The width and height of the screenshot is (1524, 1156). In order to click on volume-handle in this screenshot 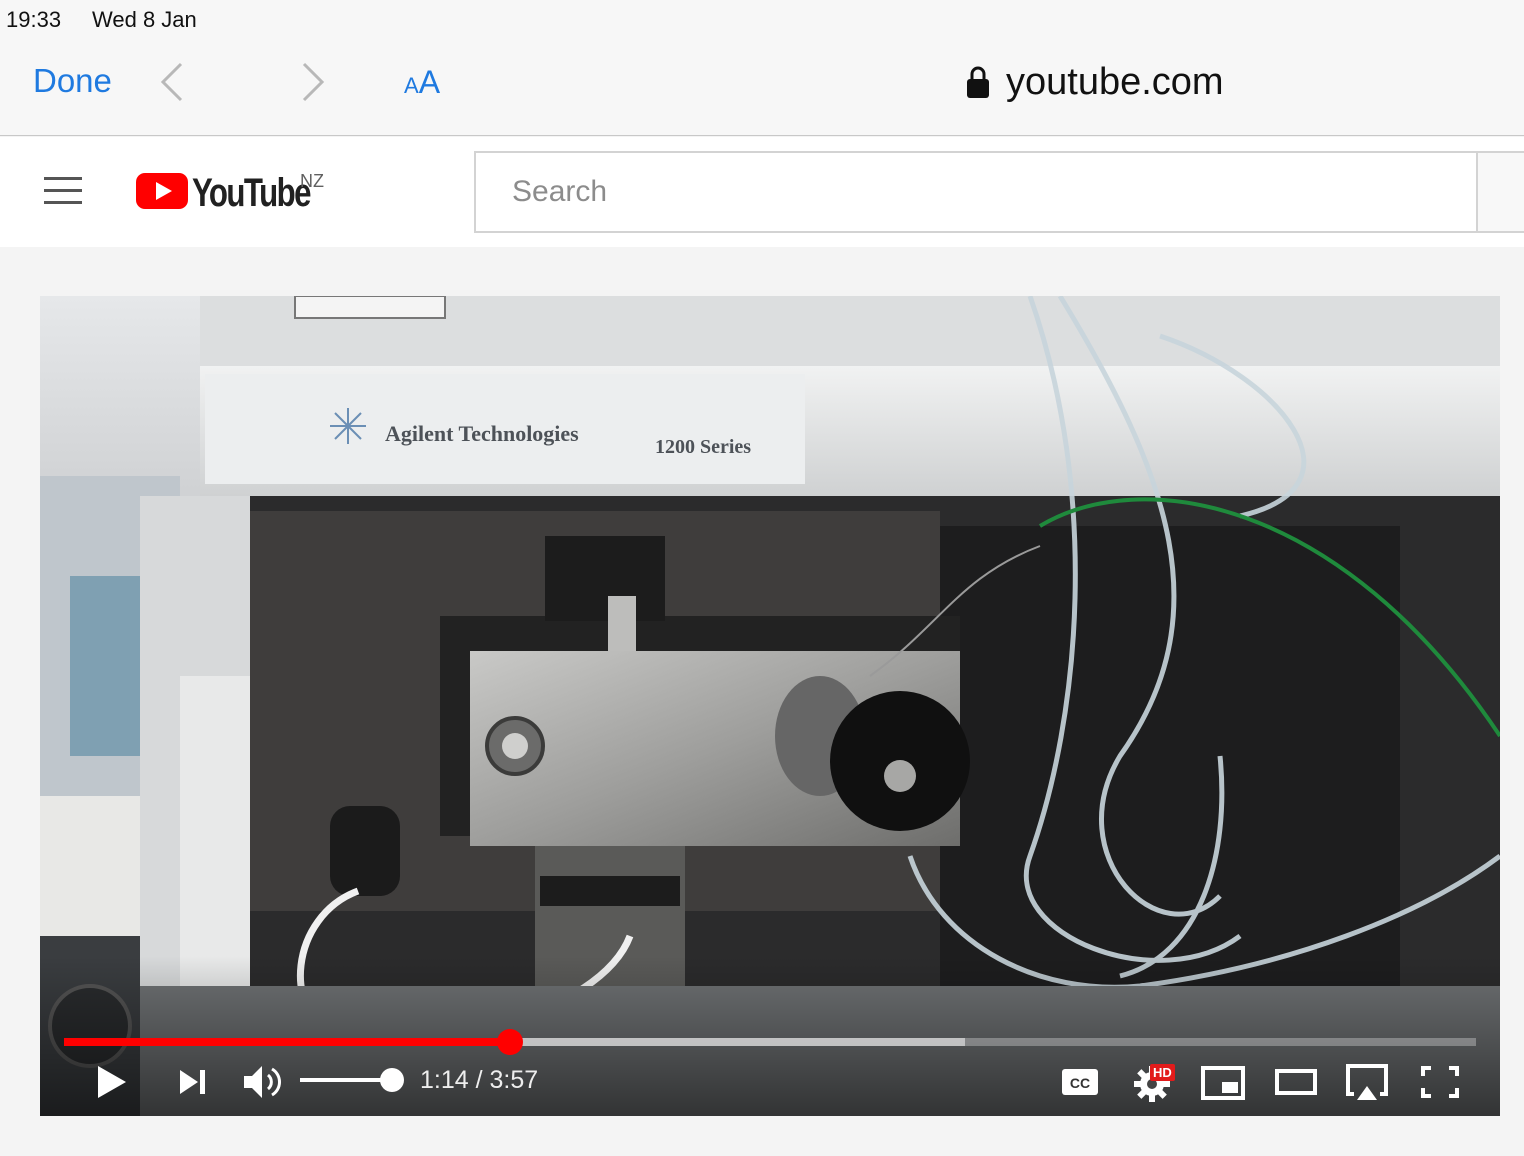, I will do `click(392, 1080)`.